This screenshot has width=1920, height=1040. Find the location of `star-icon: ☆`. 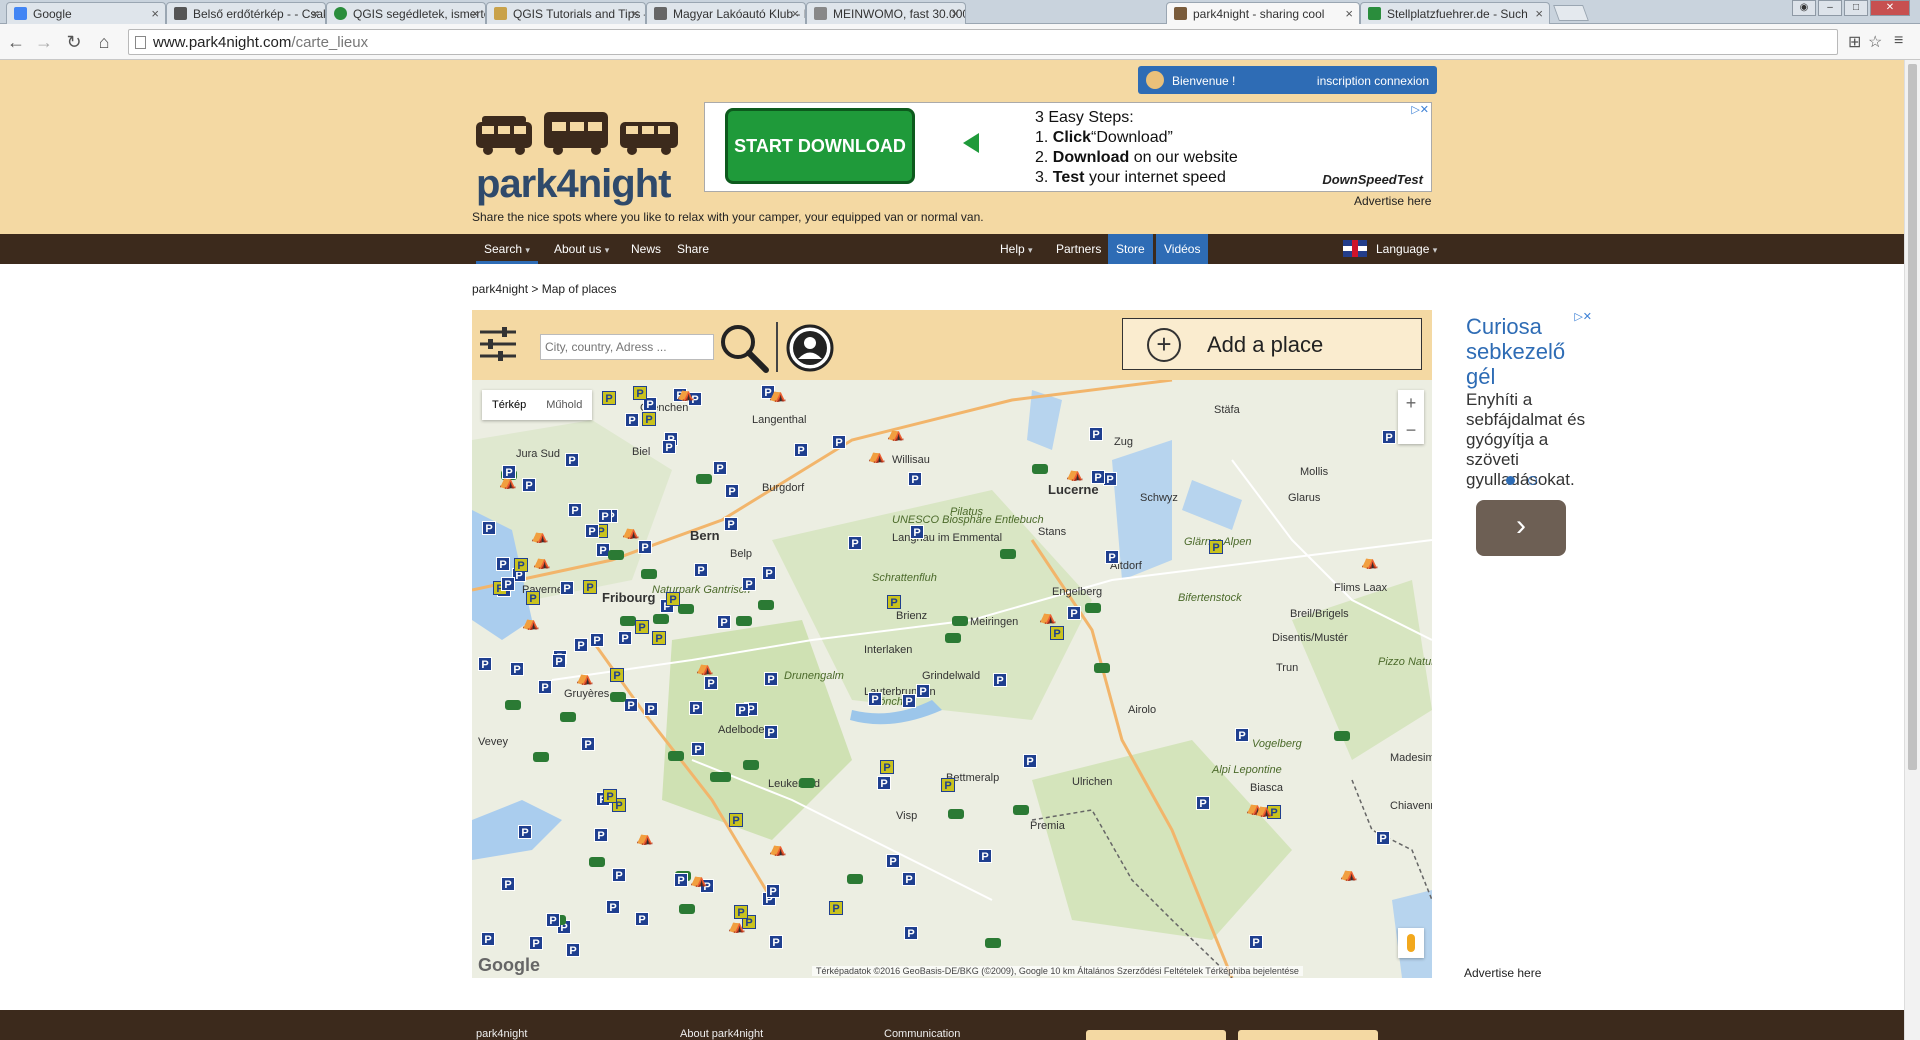

star-icon: ☆ is located at coordinates (1875, 42).